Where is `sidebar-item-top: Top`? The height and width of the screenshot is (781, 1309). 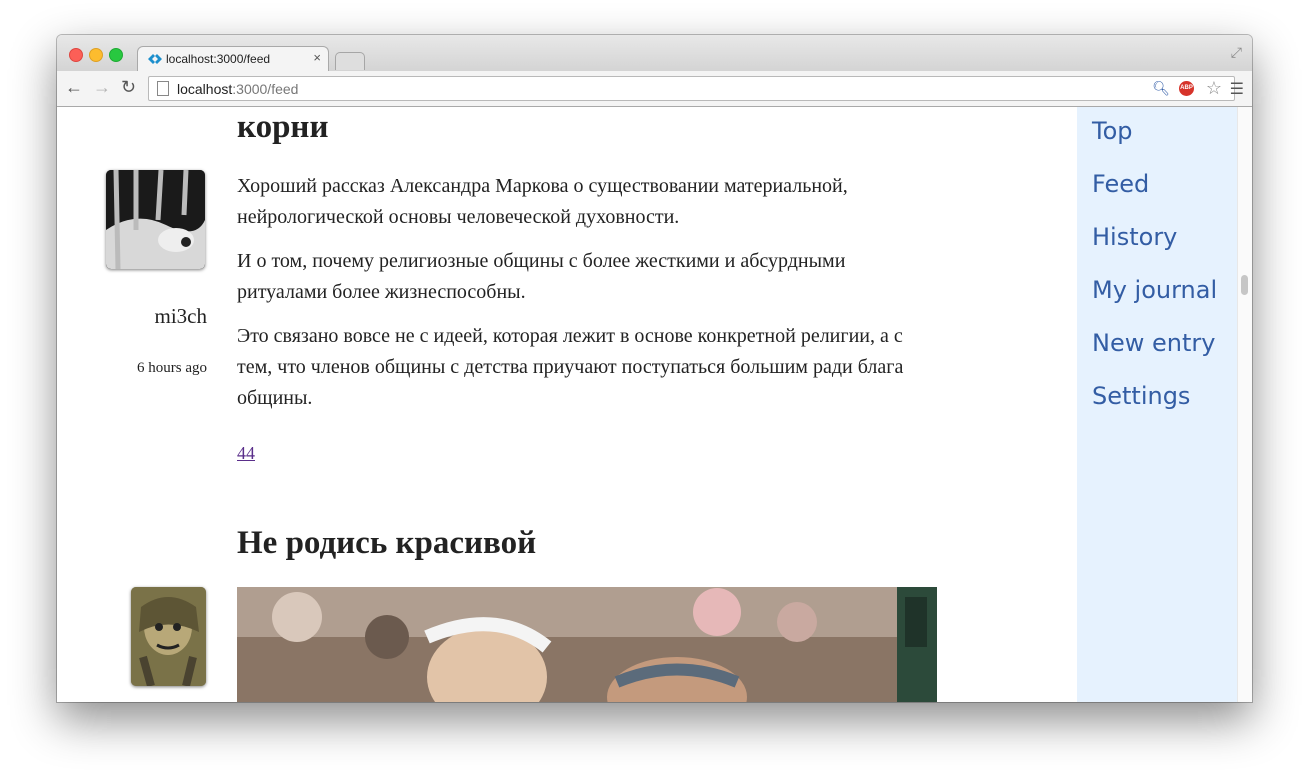 sidebar-item-top: Top is located at coordinates (1112, 131).